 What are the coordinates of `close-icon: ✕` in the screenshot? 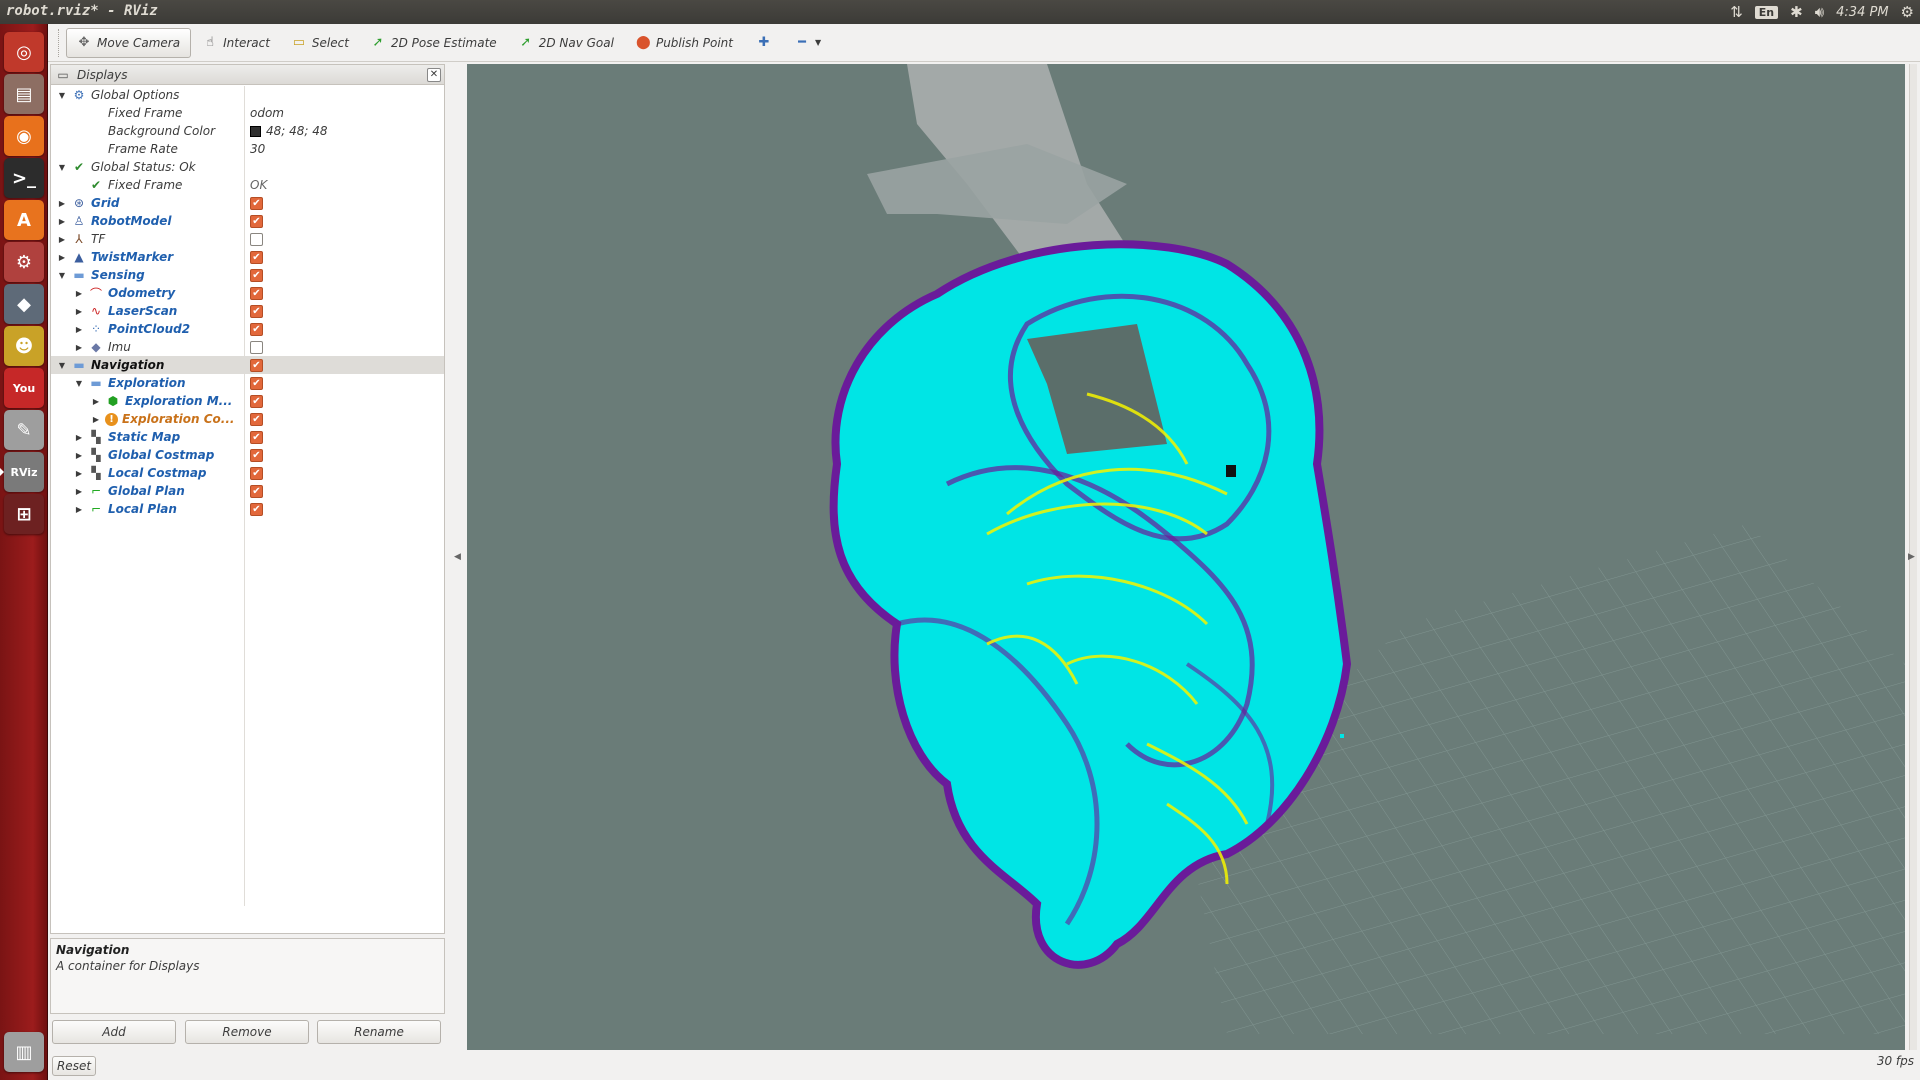 It's located at (434, 75).